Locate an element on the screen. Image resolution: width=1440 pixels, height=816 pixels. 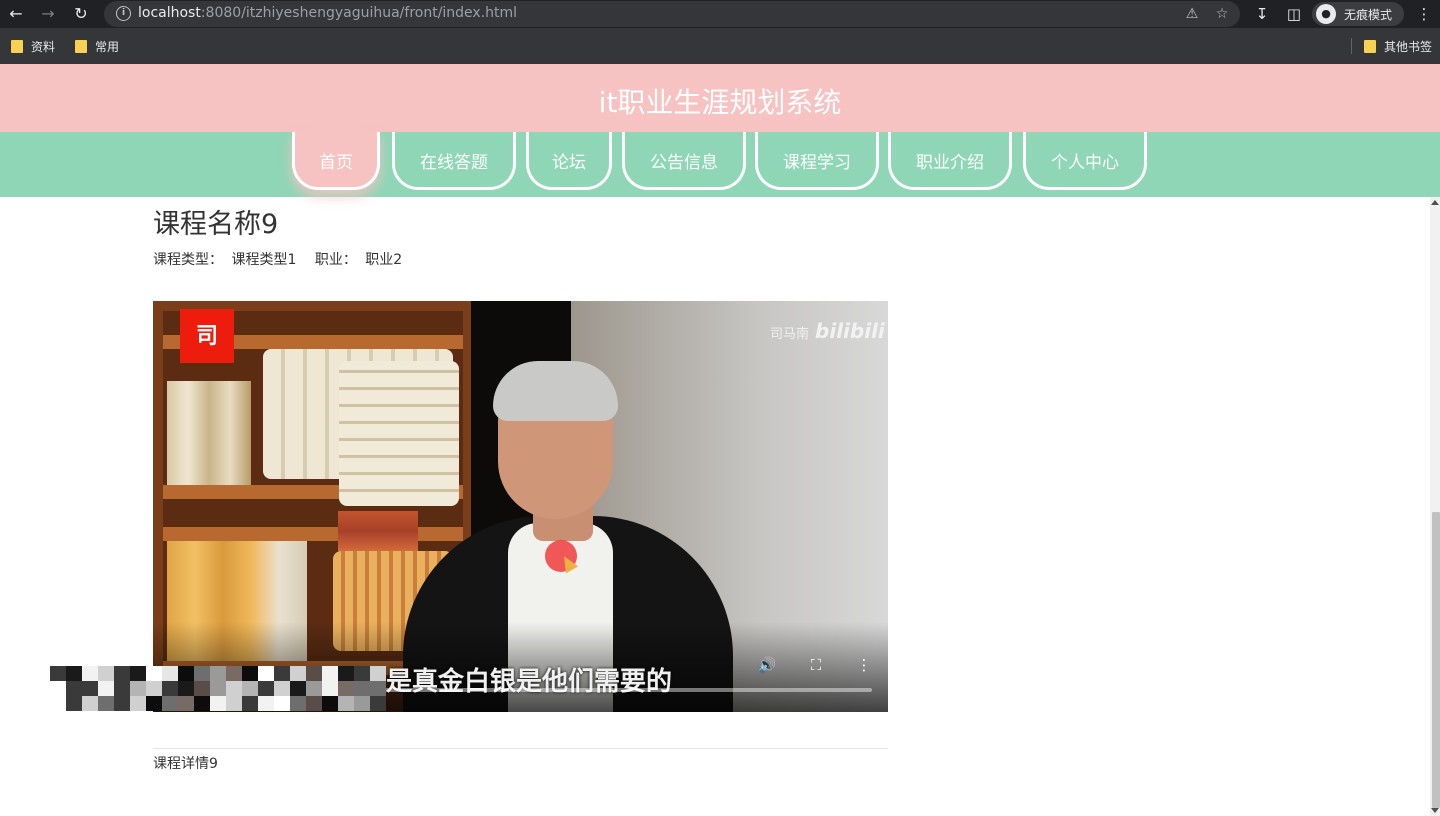
nav-item-home: 首页 is located at coordinates (336, 161).